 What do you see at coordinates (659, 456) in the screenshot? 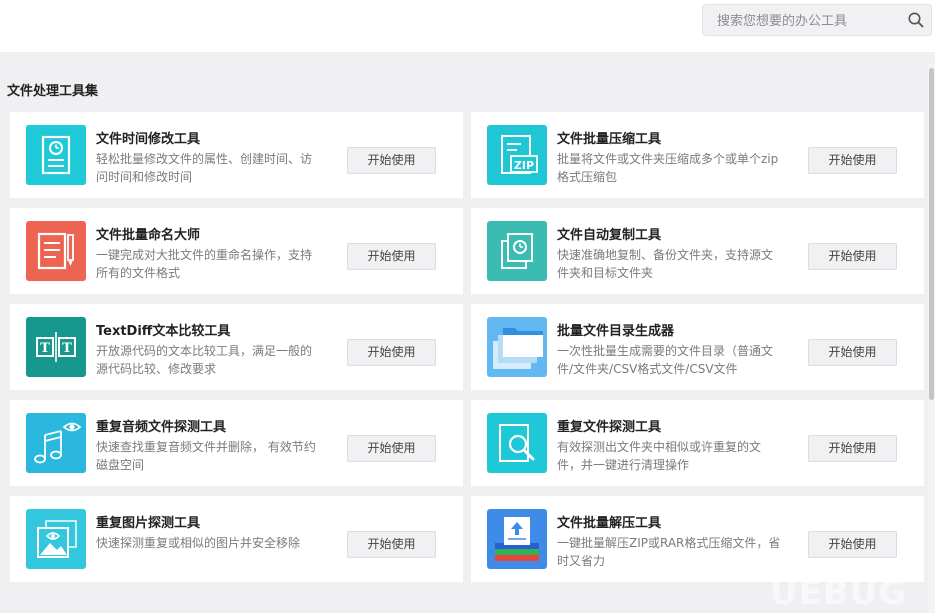
I see `tool-description: 有效探测出文件夹中相似或许重复的文件，并一键进行清理操作` at bounding box center [659, 456].